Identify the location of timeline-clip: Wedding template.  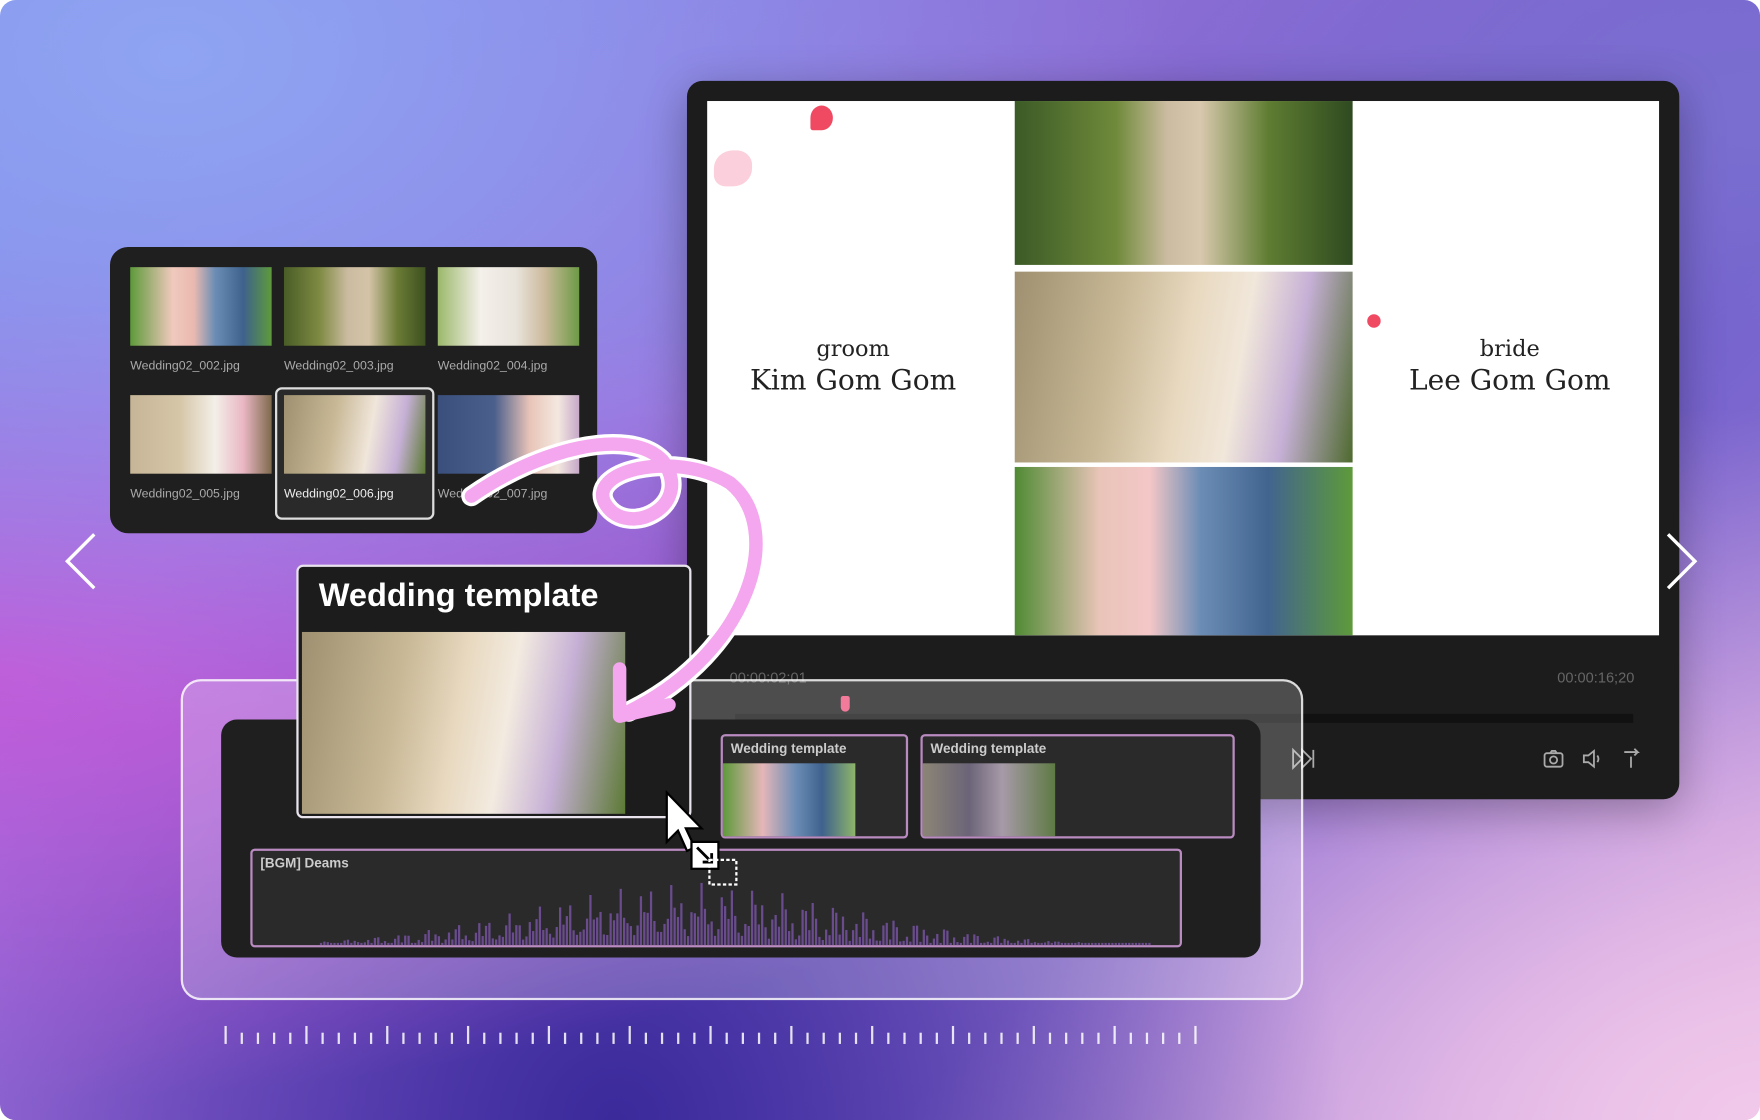
(1077, 786).